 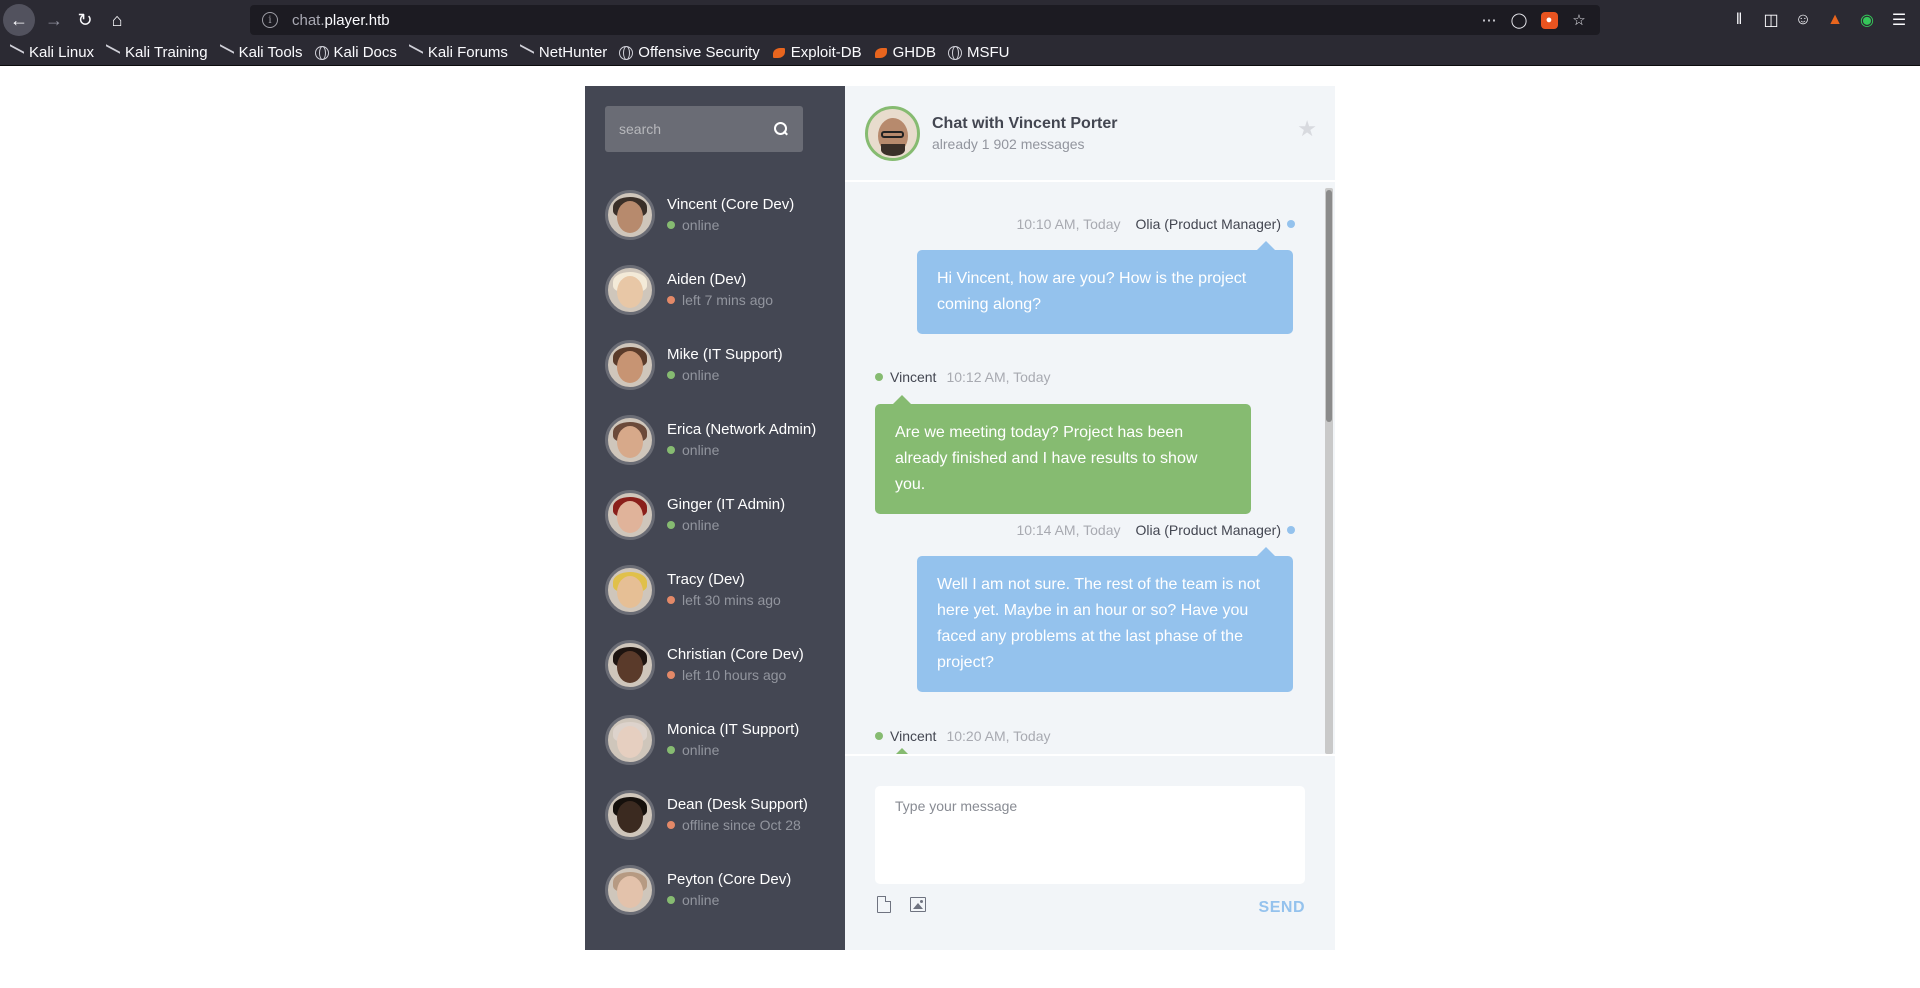 I want to click on contact-item: Dean (Desk Support) offline since Oct 28, so click(x=710, y=827).